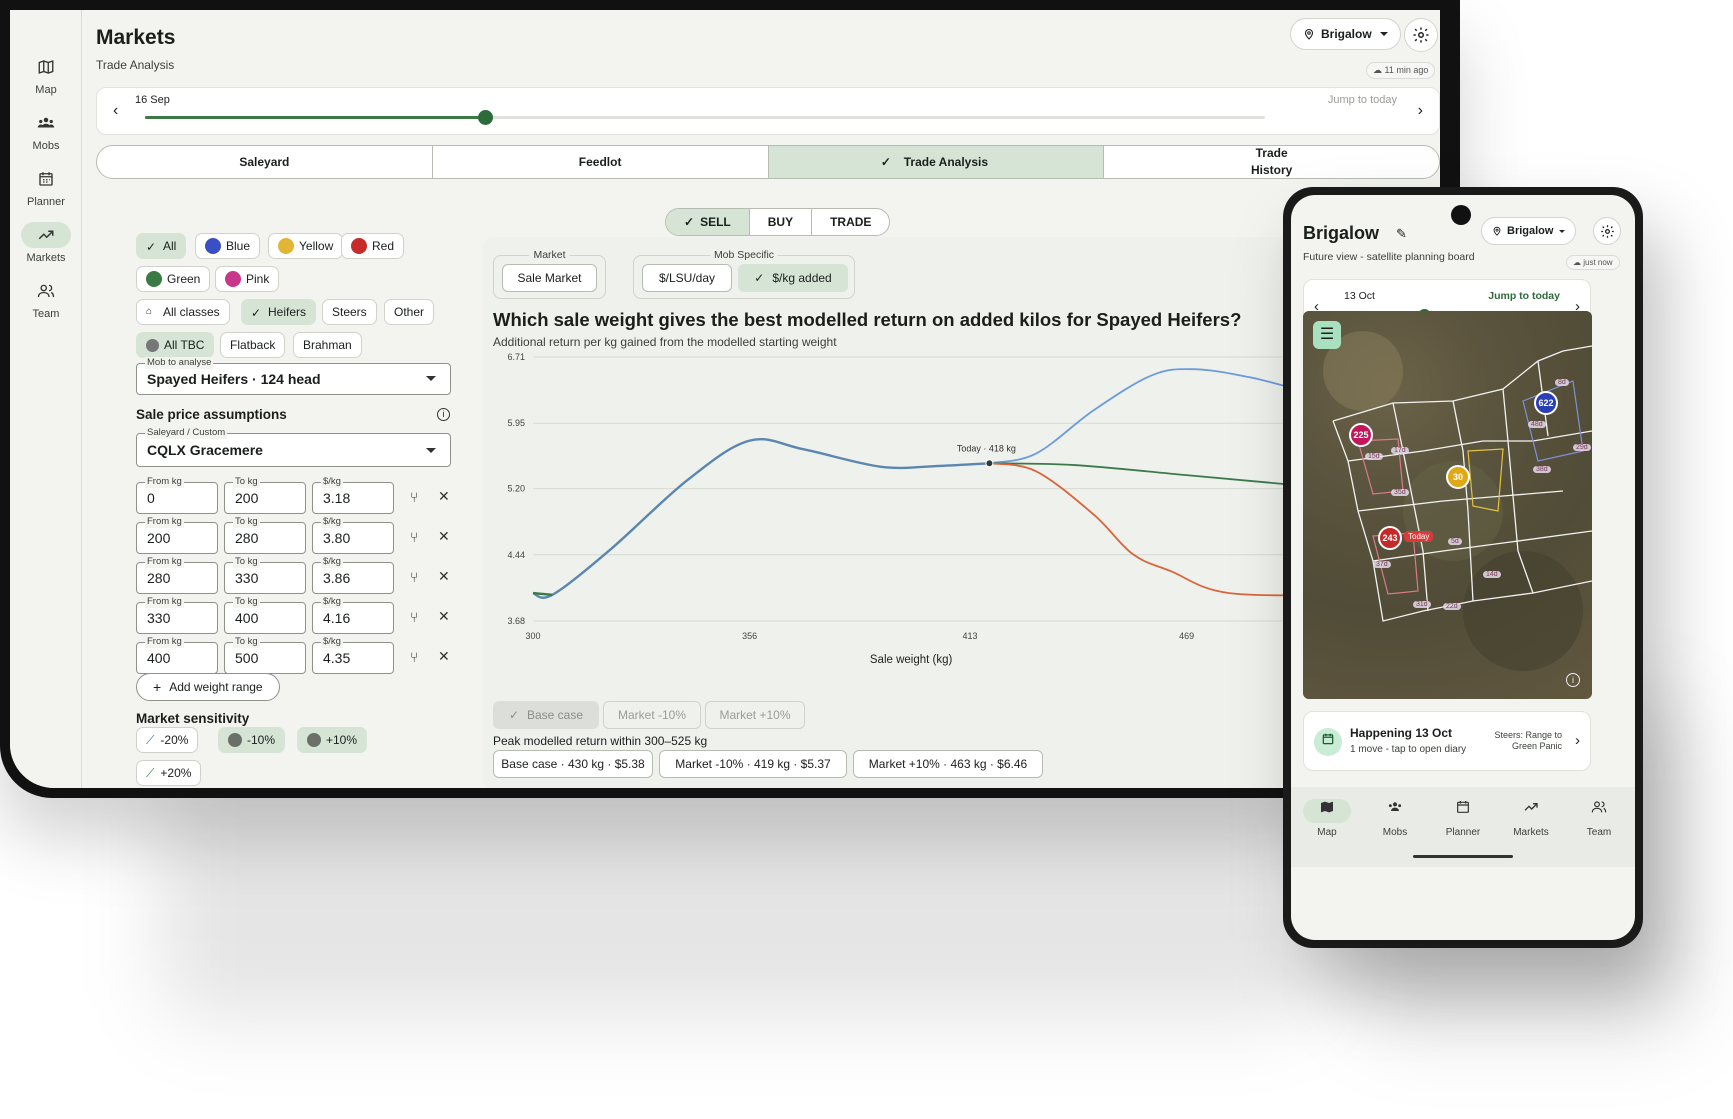 The width and height of the screenshot is (1733, 1119). Describe the element at coordinates (443, 414) in the screenshot. I see `info-icon: i` at that location.